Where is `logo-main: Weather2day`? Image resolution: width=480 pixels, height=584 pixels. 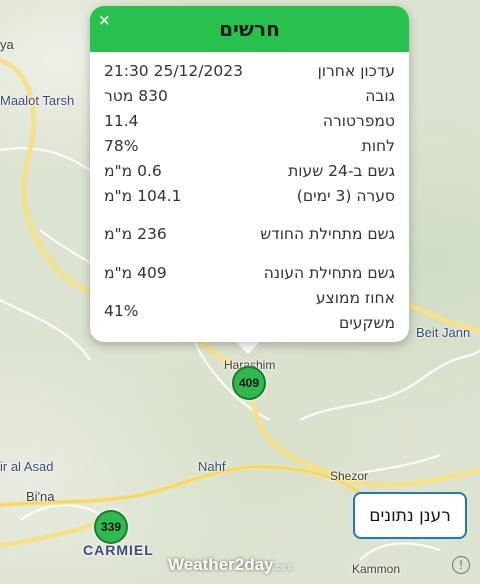 logo-main: Weather2day is located at coordinates (221, 564).